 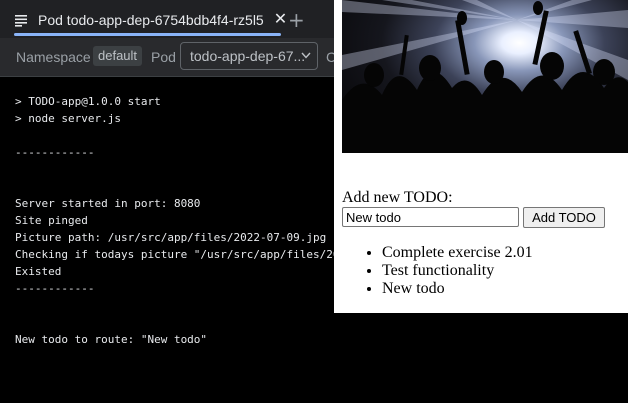 I want to click on namespace-label: Namespace, so click(x=53, y=57).